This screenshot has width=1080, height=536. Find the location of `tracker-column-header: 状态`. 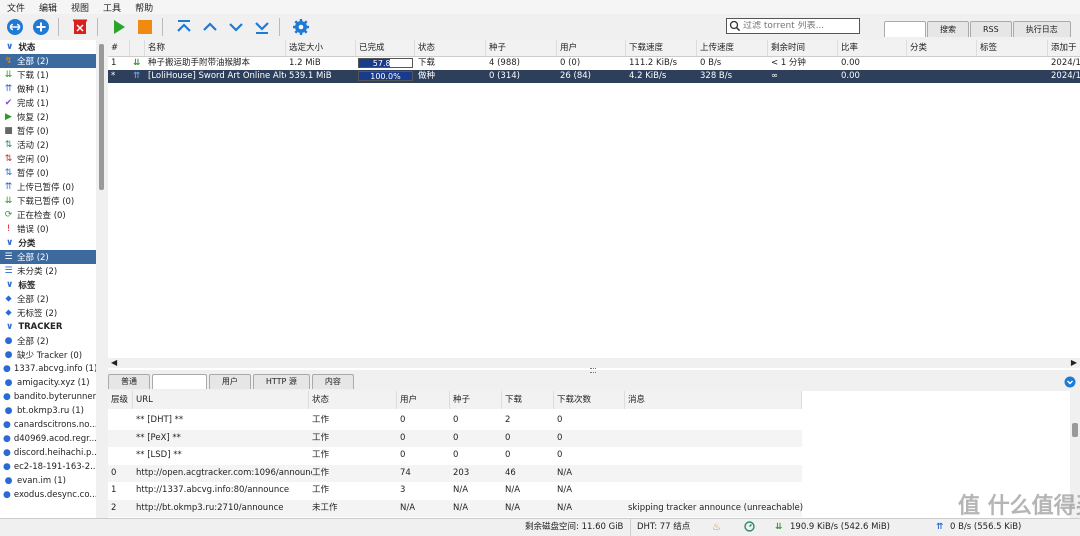

tracker-column-header: 状态 is located at coordinates (353, 400).